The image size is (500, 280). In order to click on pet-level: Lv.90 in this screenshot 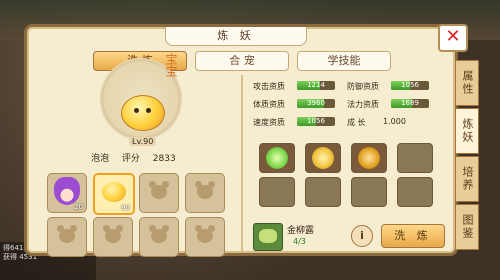, I will do `click(143, 141)`.